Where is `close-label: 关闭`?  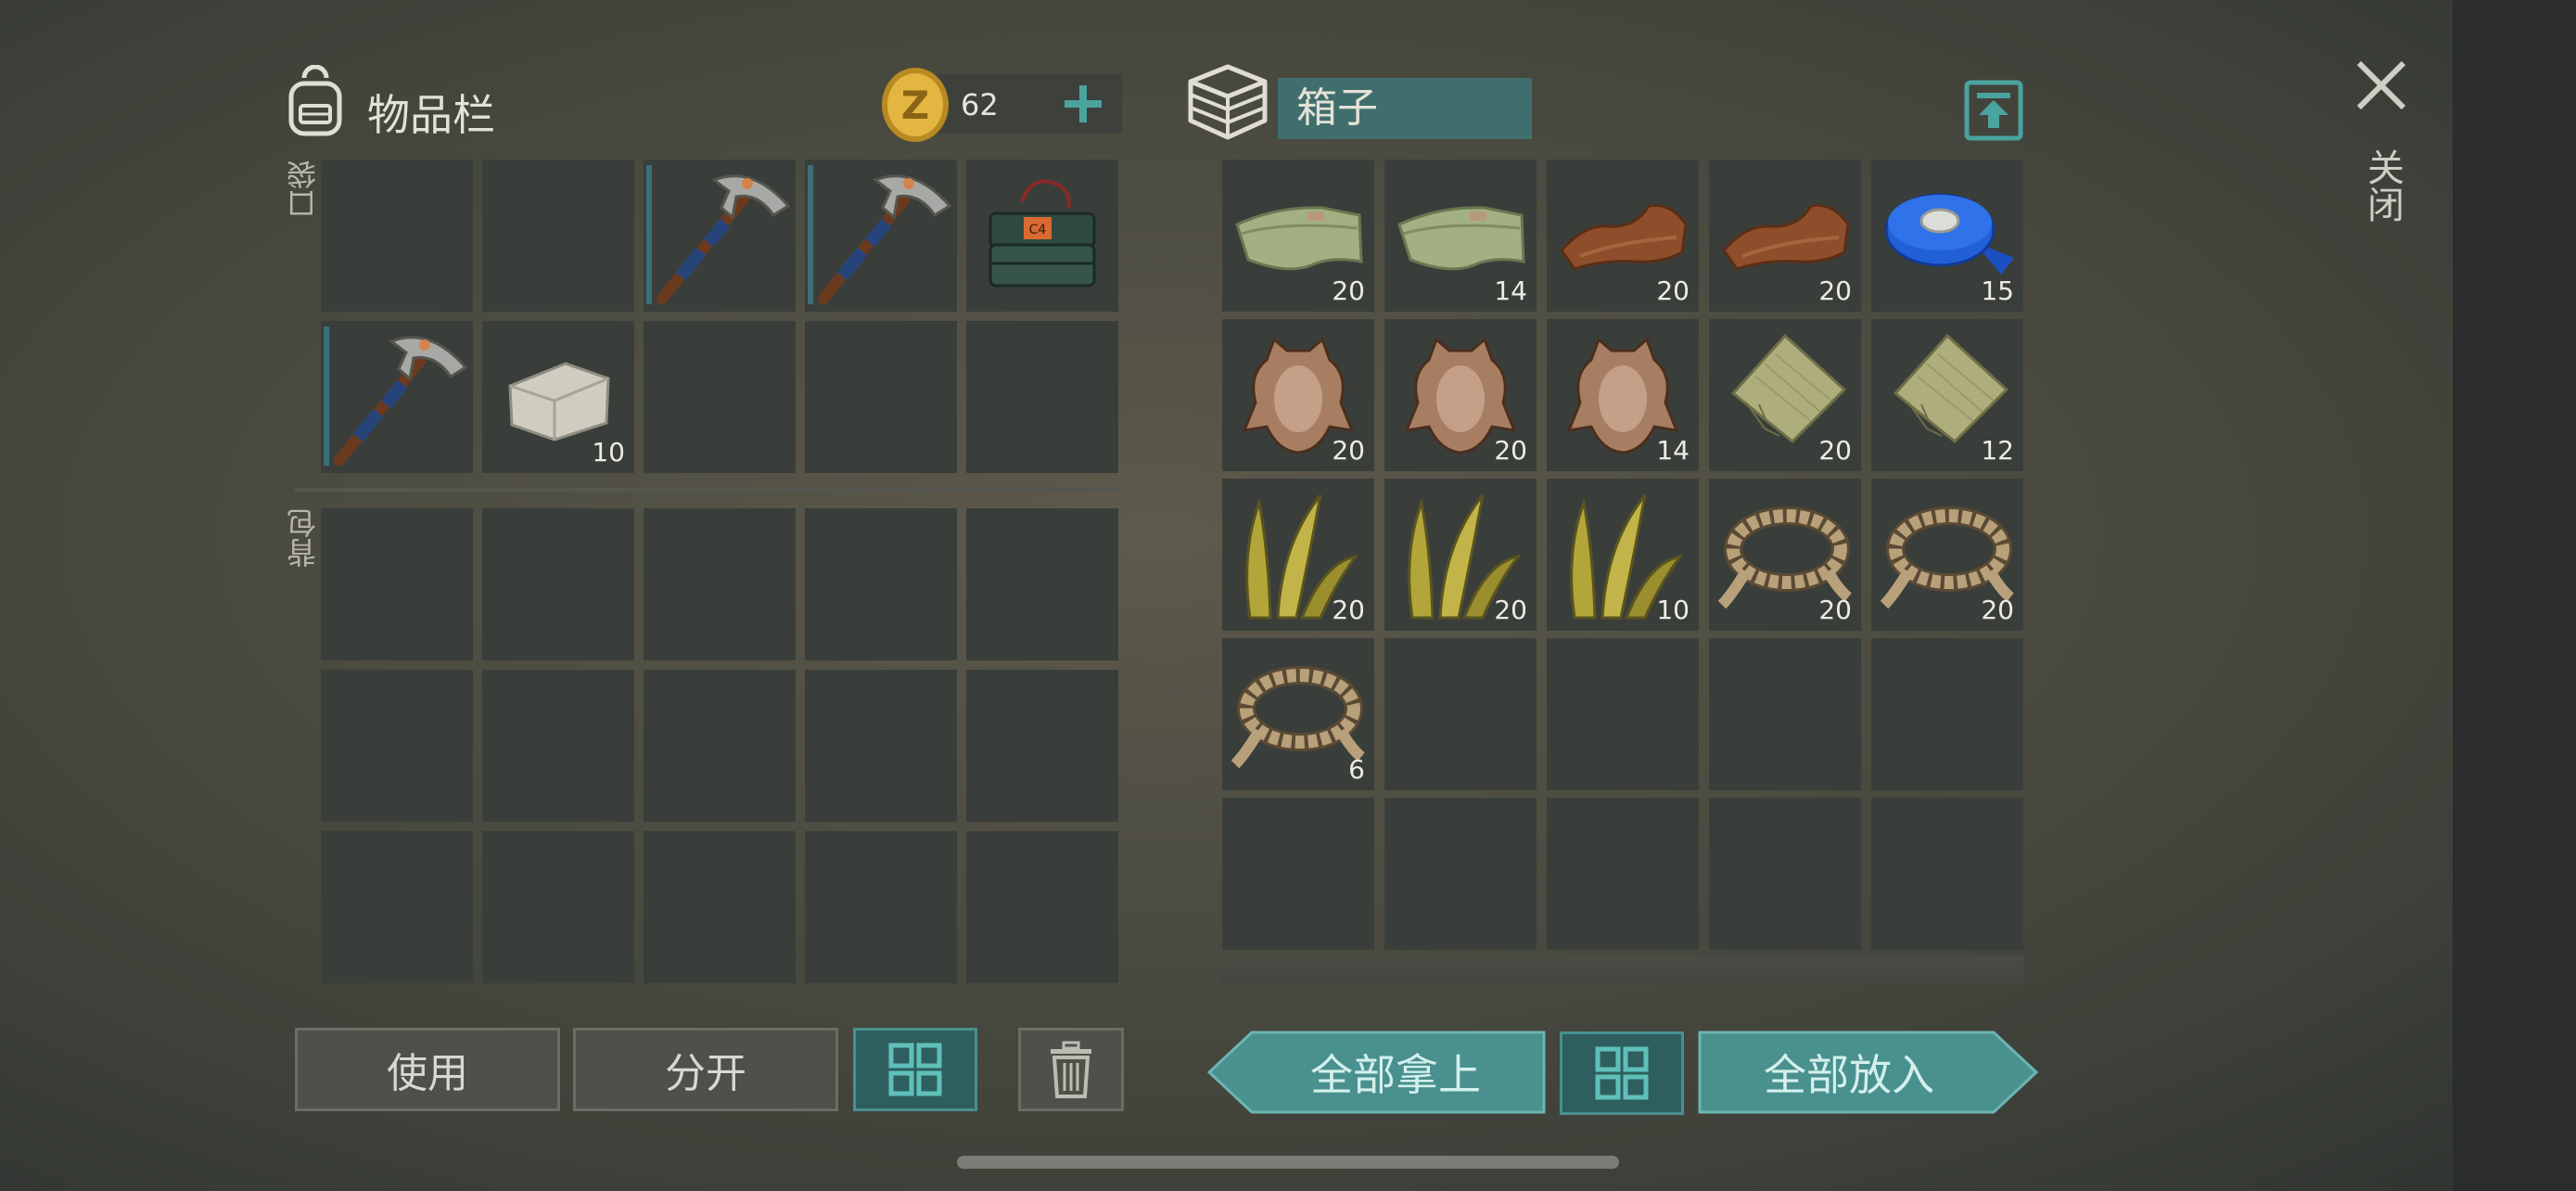 close-label: 关闭 is located at coordinates (2382, 185).